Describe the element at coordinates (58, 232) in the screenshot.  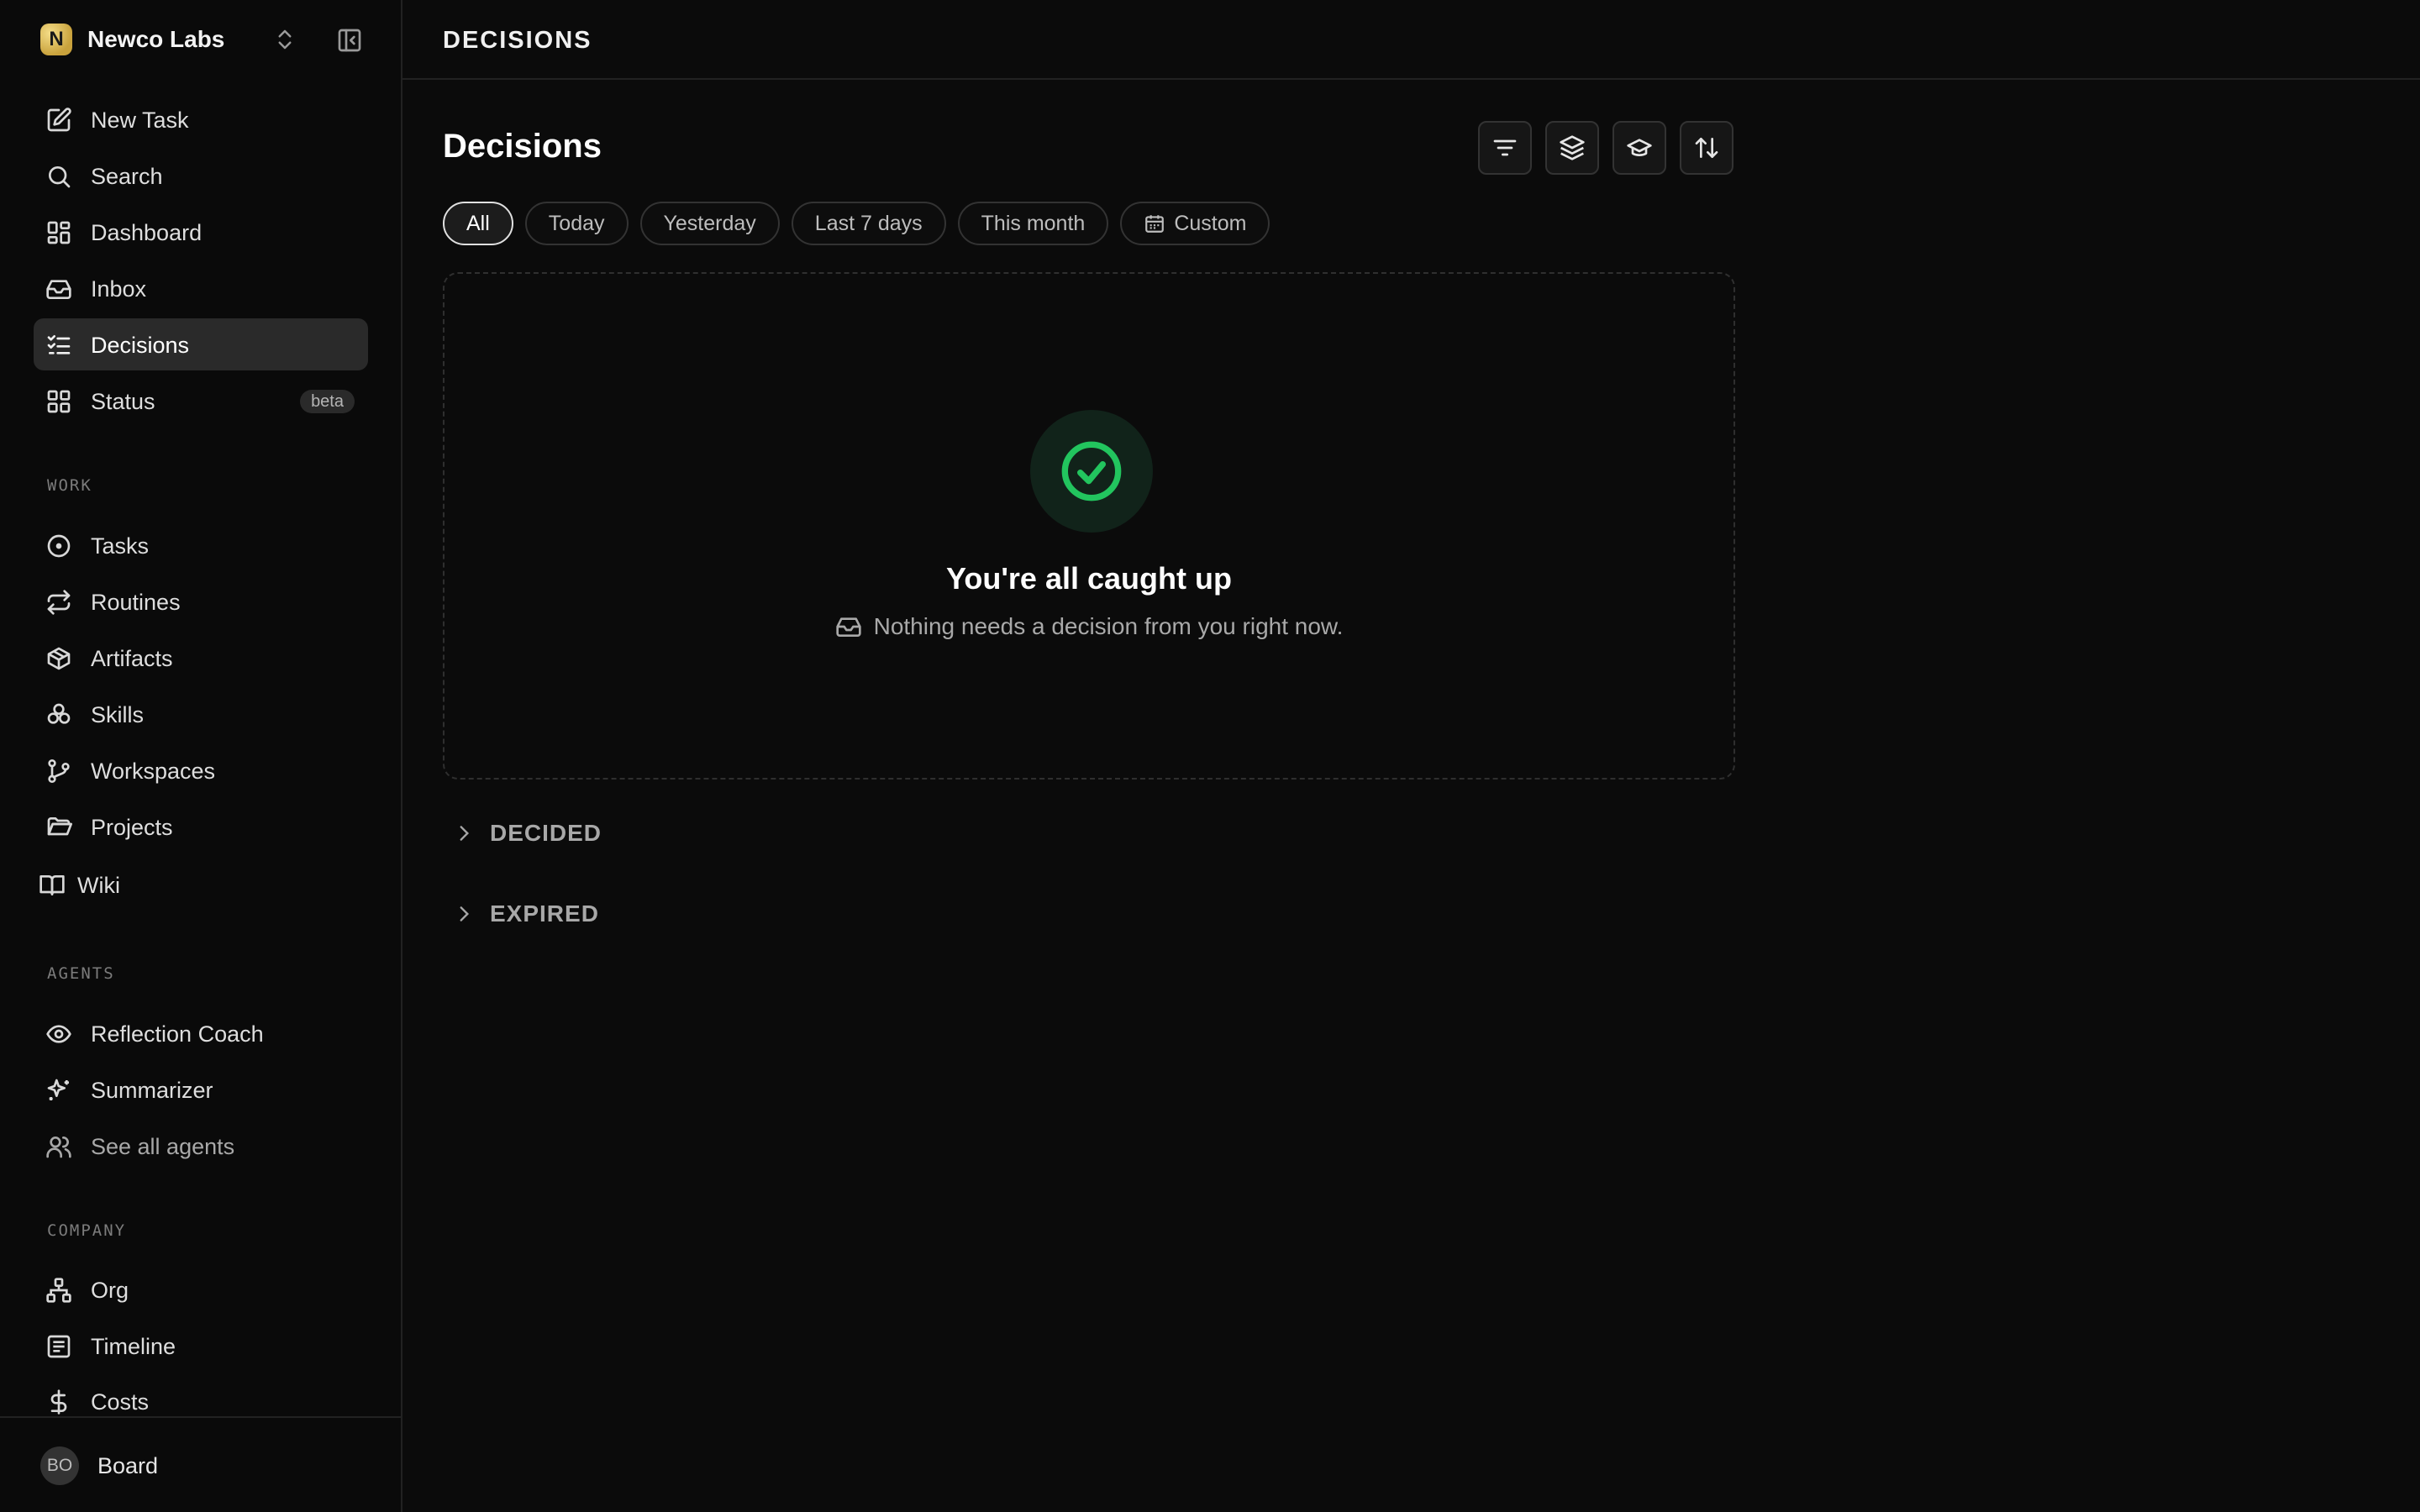
I see `dashboard-icon` at that location.